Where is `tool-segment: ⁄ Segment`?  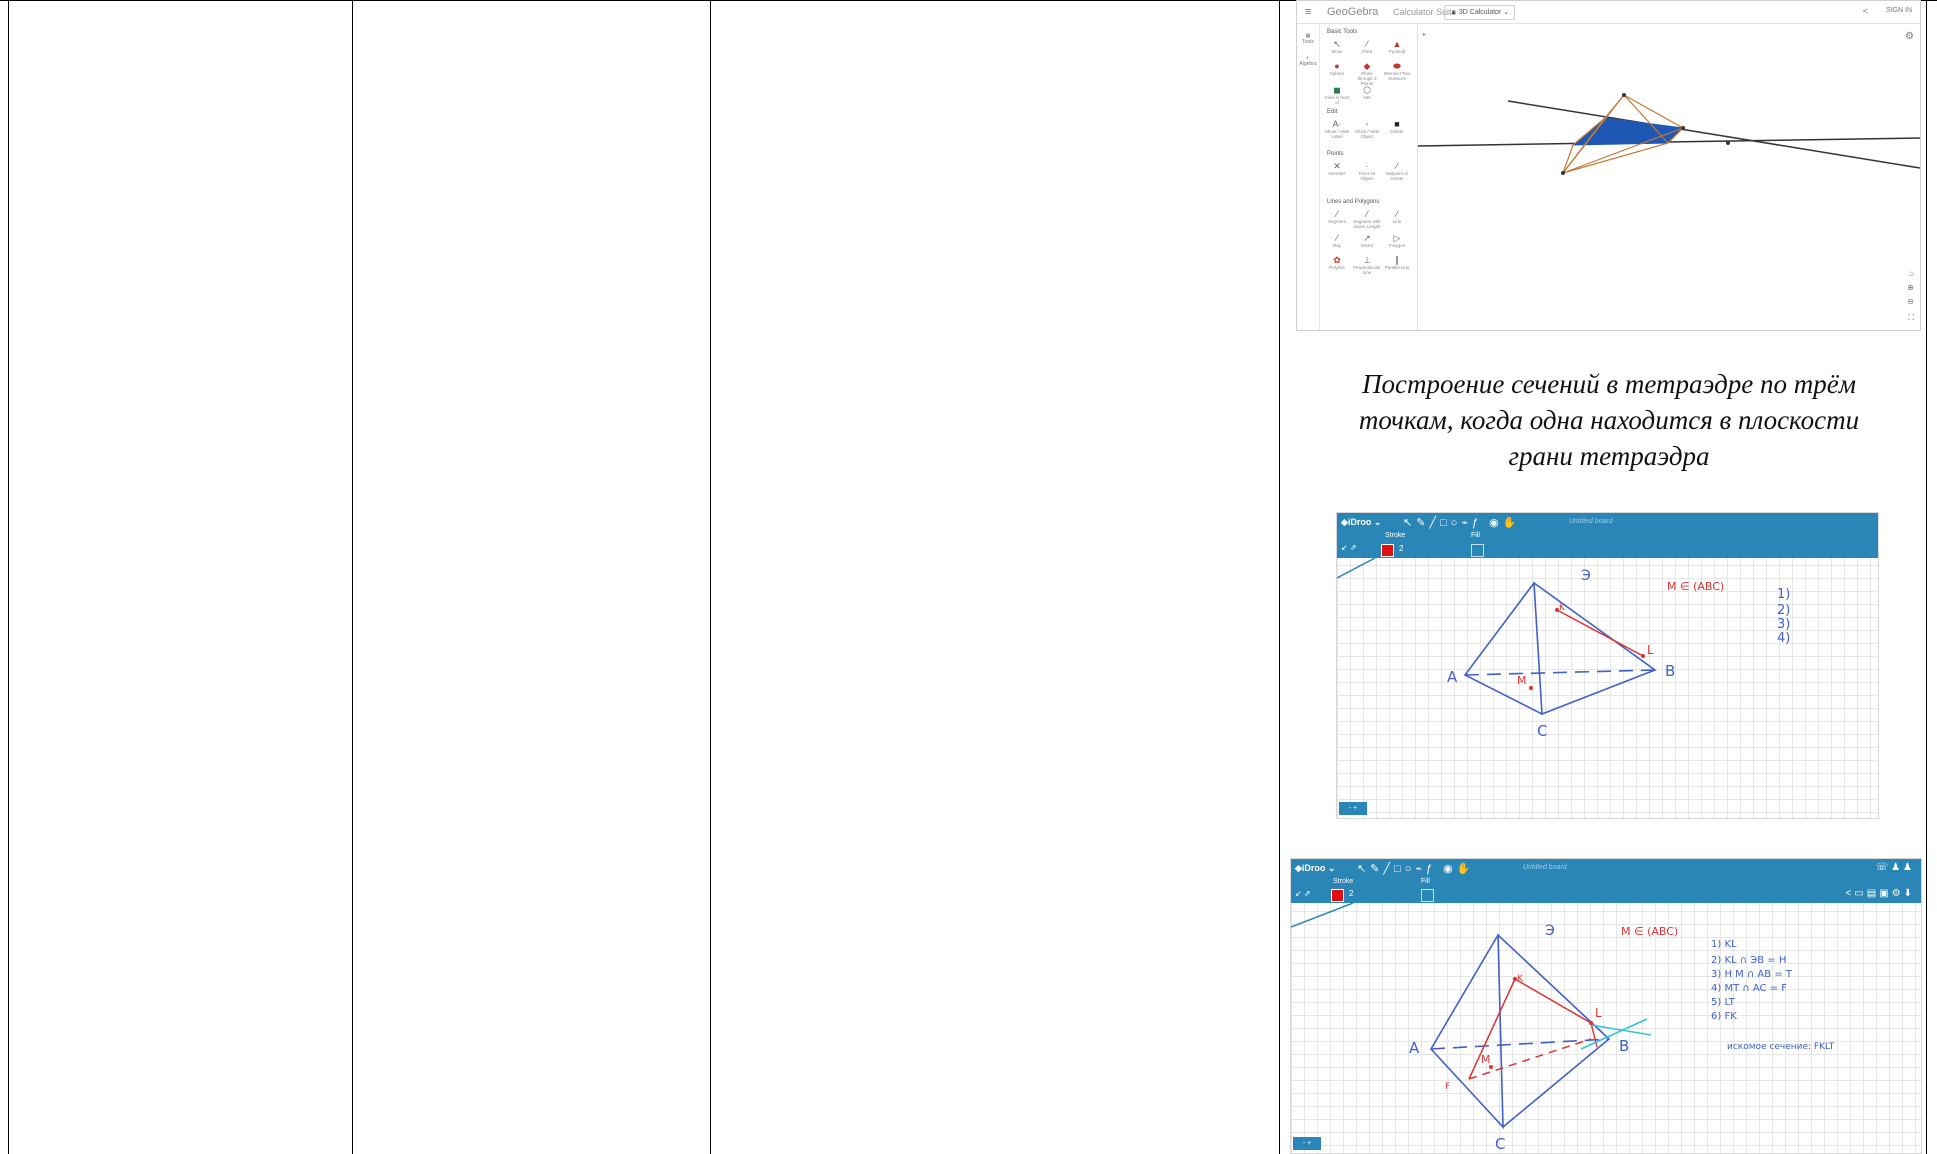
tool-segment: ⁄ Segment is located at coordinates (1337, 216).